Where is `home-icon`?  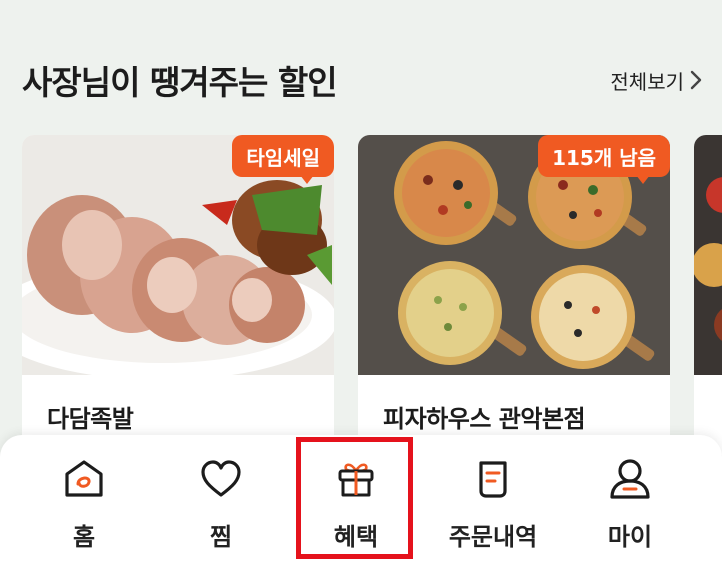 home-icon is located at coordinates (84, 479).